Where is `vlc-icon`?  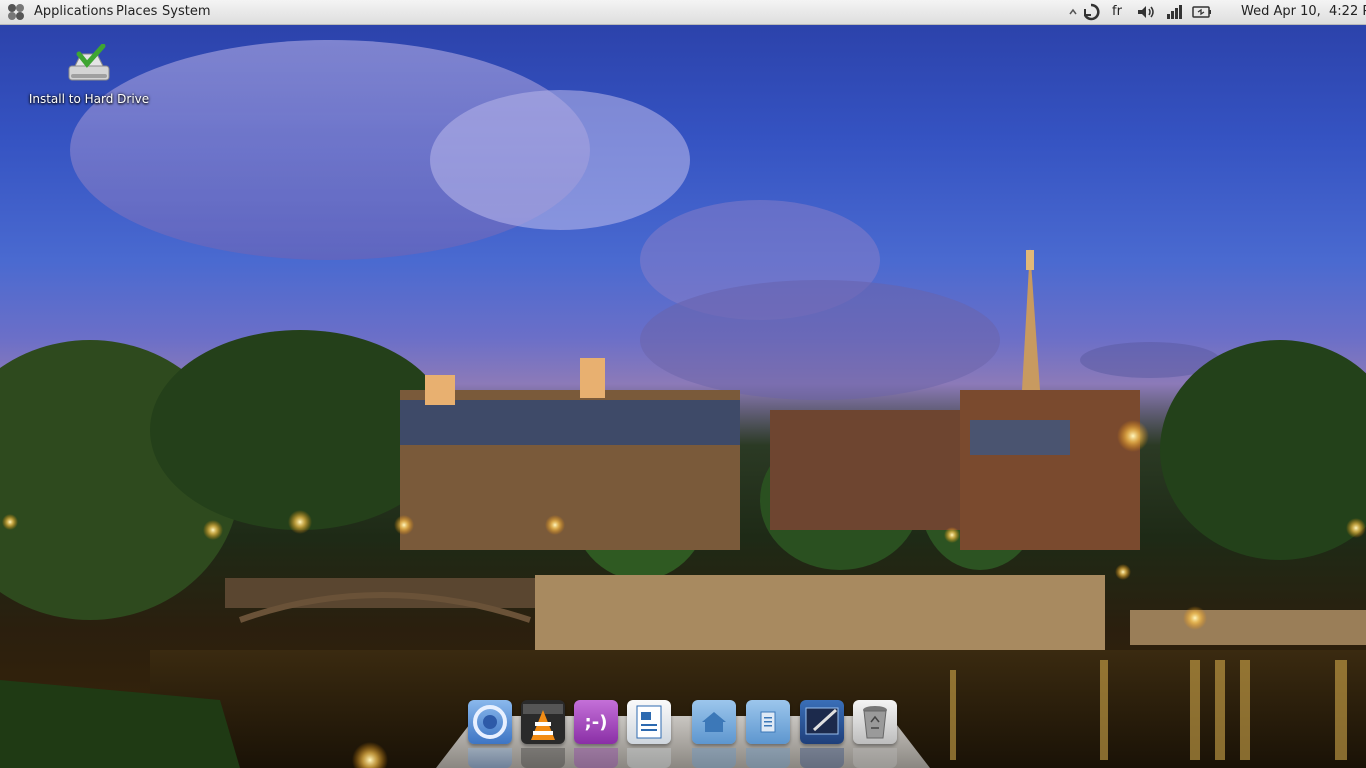
vlc-icon is located at coordinates (543, 722).